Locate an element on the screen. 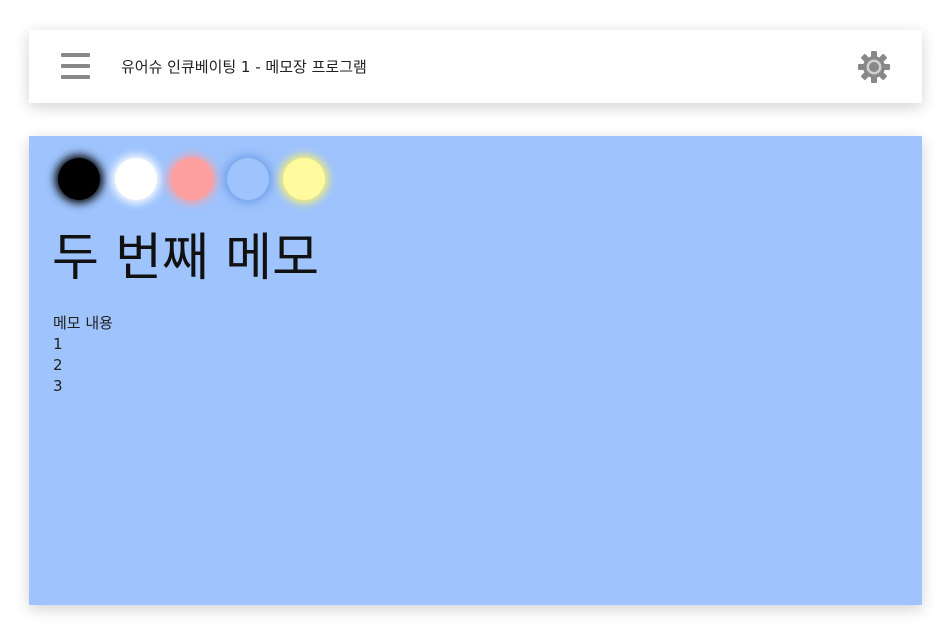  color-swatch-blue is located at coordinates (248, 179).